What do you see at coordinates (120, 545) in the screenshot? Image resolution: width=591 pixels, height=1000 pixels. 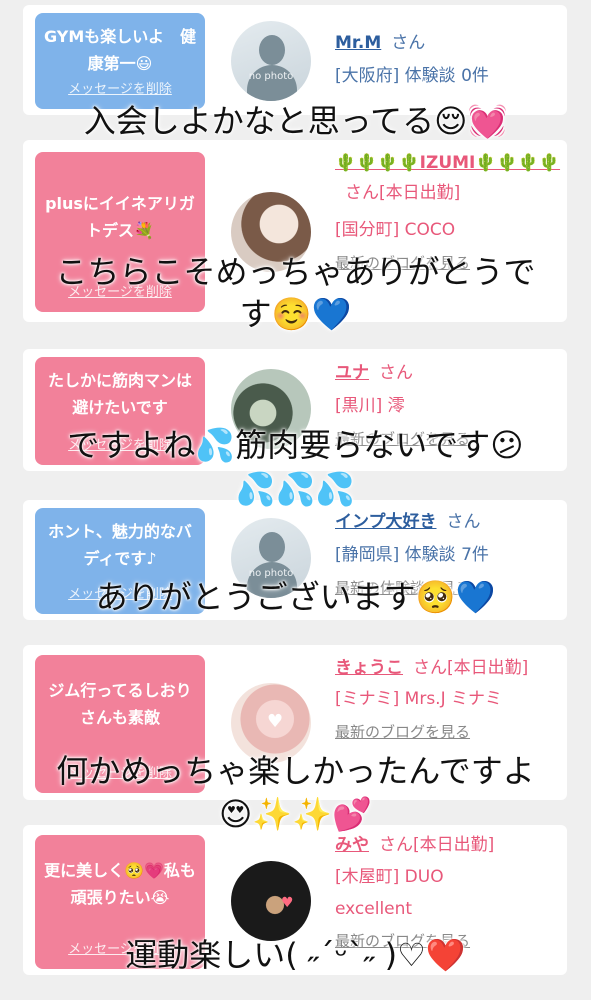 I see `message-text: ホント、魅力的なバディです♪` at bounding box center [120, 545].